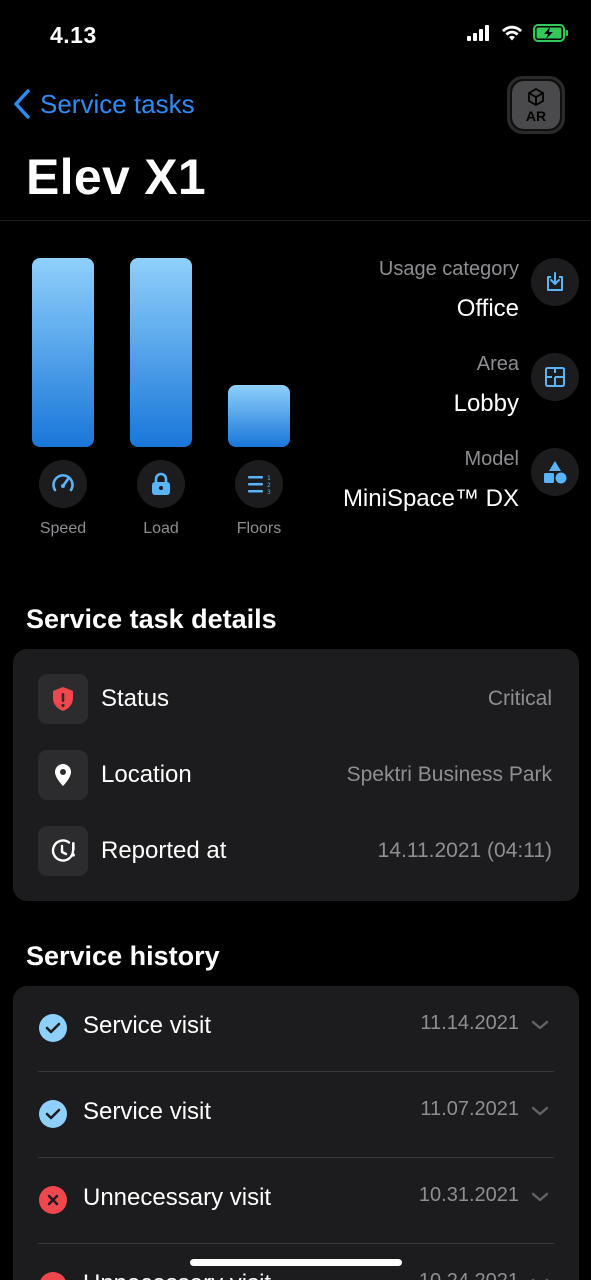  I want to click on history-item-date: 10.24.2021, so click(469, 1275).